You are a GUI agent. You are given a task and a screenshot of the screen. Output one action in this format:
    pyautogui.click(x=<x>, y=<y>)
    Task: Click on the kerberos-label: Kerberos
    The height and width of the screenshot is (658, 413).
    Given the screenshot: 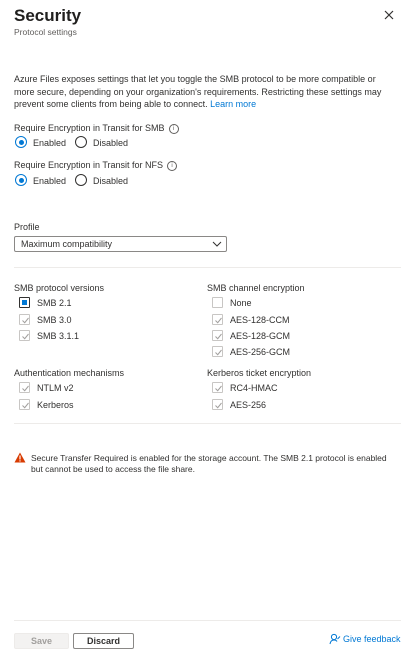 What is the action you would take?
    pyautogui.click(x=55, y=405)
    